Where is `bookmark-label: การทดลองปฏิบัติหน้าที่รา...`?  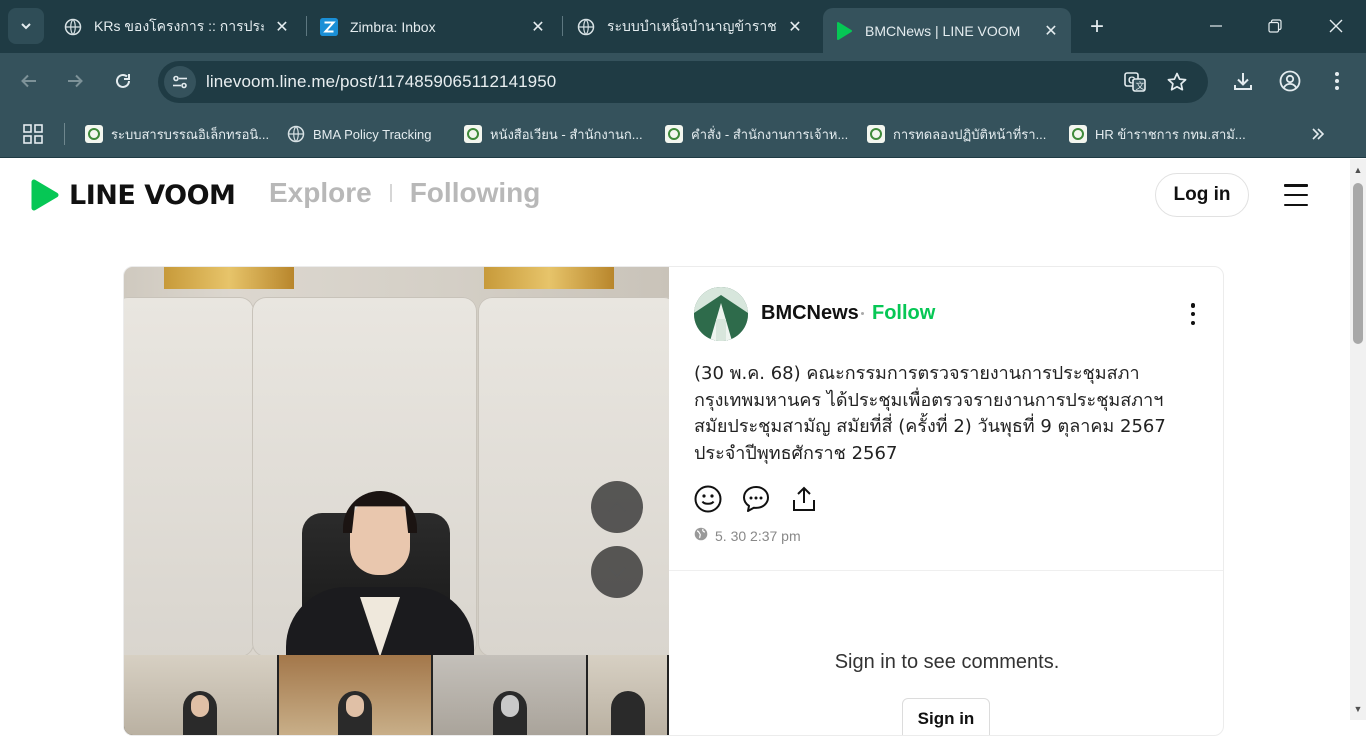
bookmark-label: การทดลองปฏิบัติหน้าที่รา... is located at coordinates (970, 134).